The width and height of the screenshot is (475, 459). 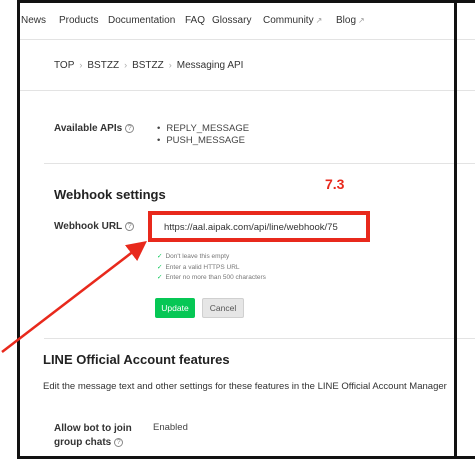 What do you see at coordinates (141, 20) in the screenshot?
I see `nav-documentation: Documentation` at bounding box center [141, 20].